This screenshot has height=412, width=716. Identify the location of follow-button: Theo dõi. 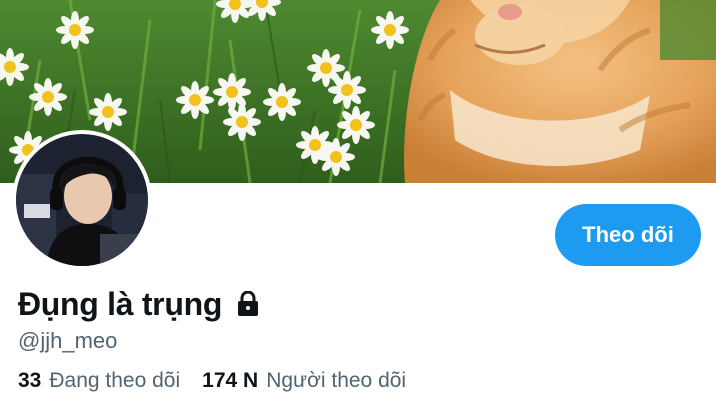
(628, 235).